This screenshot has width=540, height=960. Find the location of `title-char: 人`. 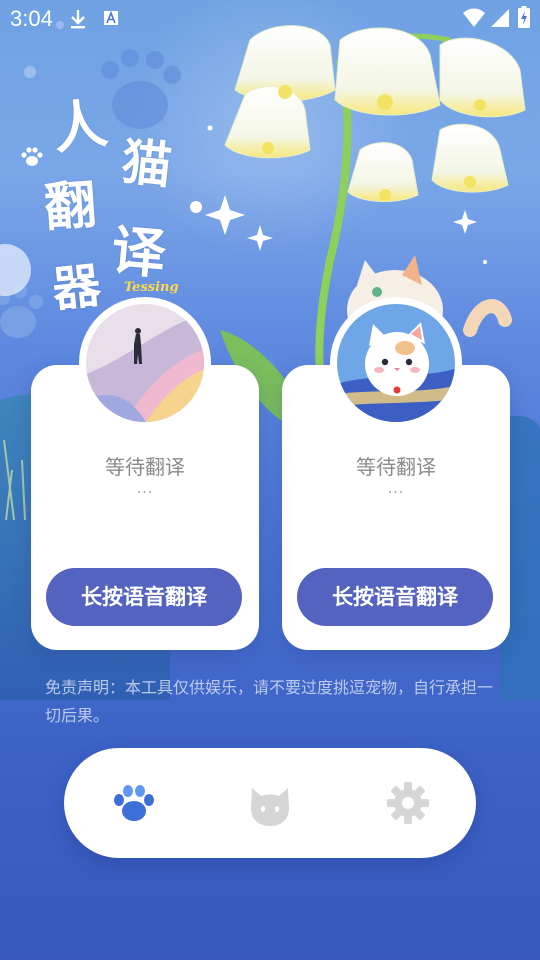

title-char: 人 is located at coordinates (79, 126).